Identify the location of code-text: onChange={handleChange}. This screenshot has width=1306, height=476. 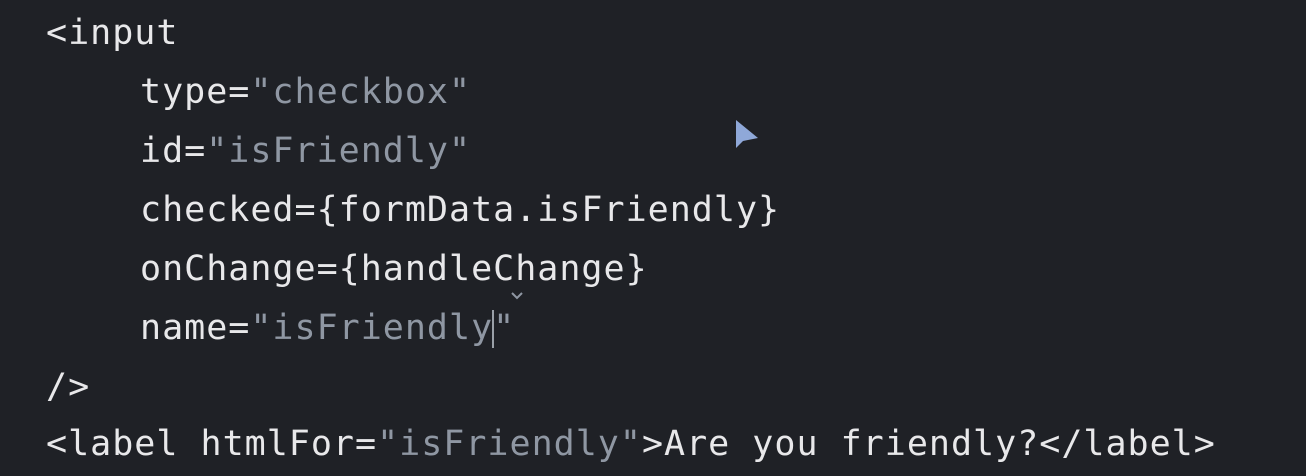
(394, 269).